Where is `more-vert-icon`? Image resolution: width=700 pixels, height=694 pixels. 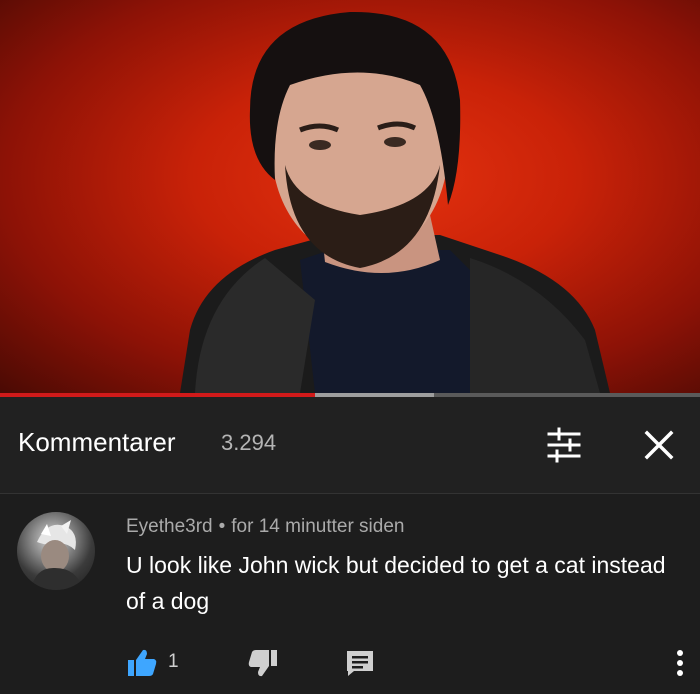 more-vert-icon is located at coordinates (680, 663).